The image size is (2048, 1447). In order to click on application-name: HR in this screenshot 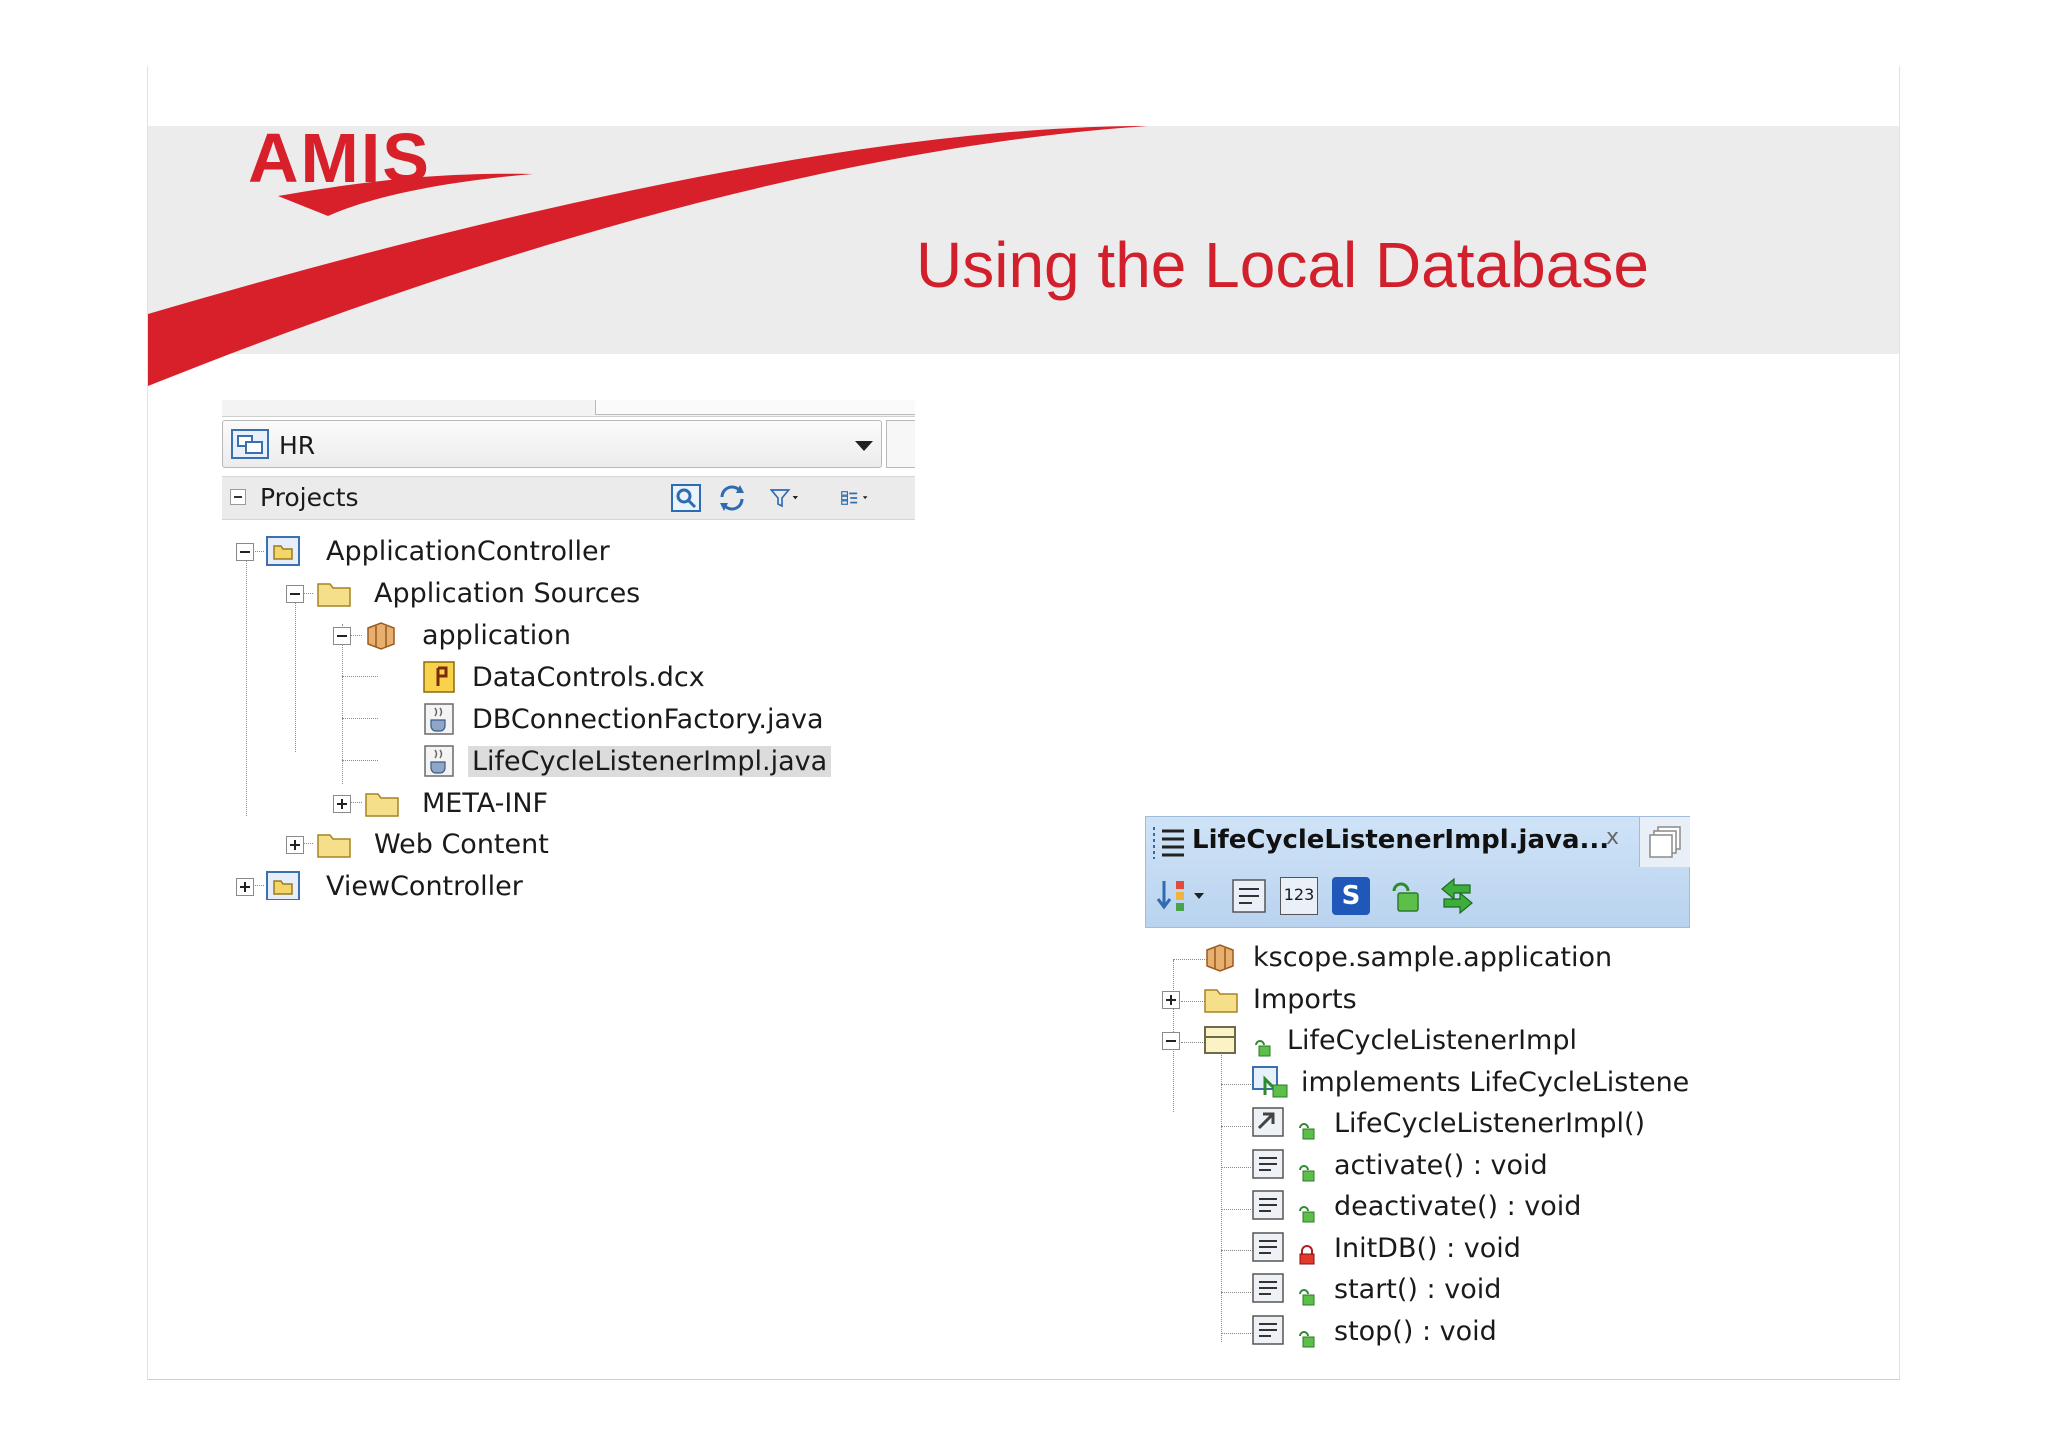, I will do `click(297, 445)`.